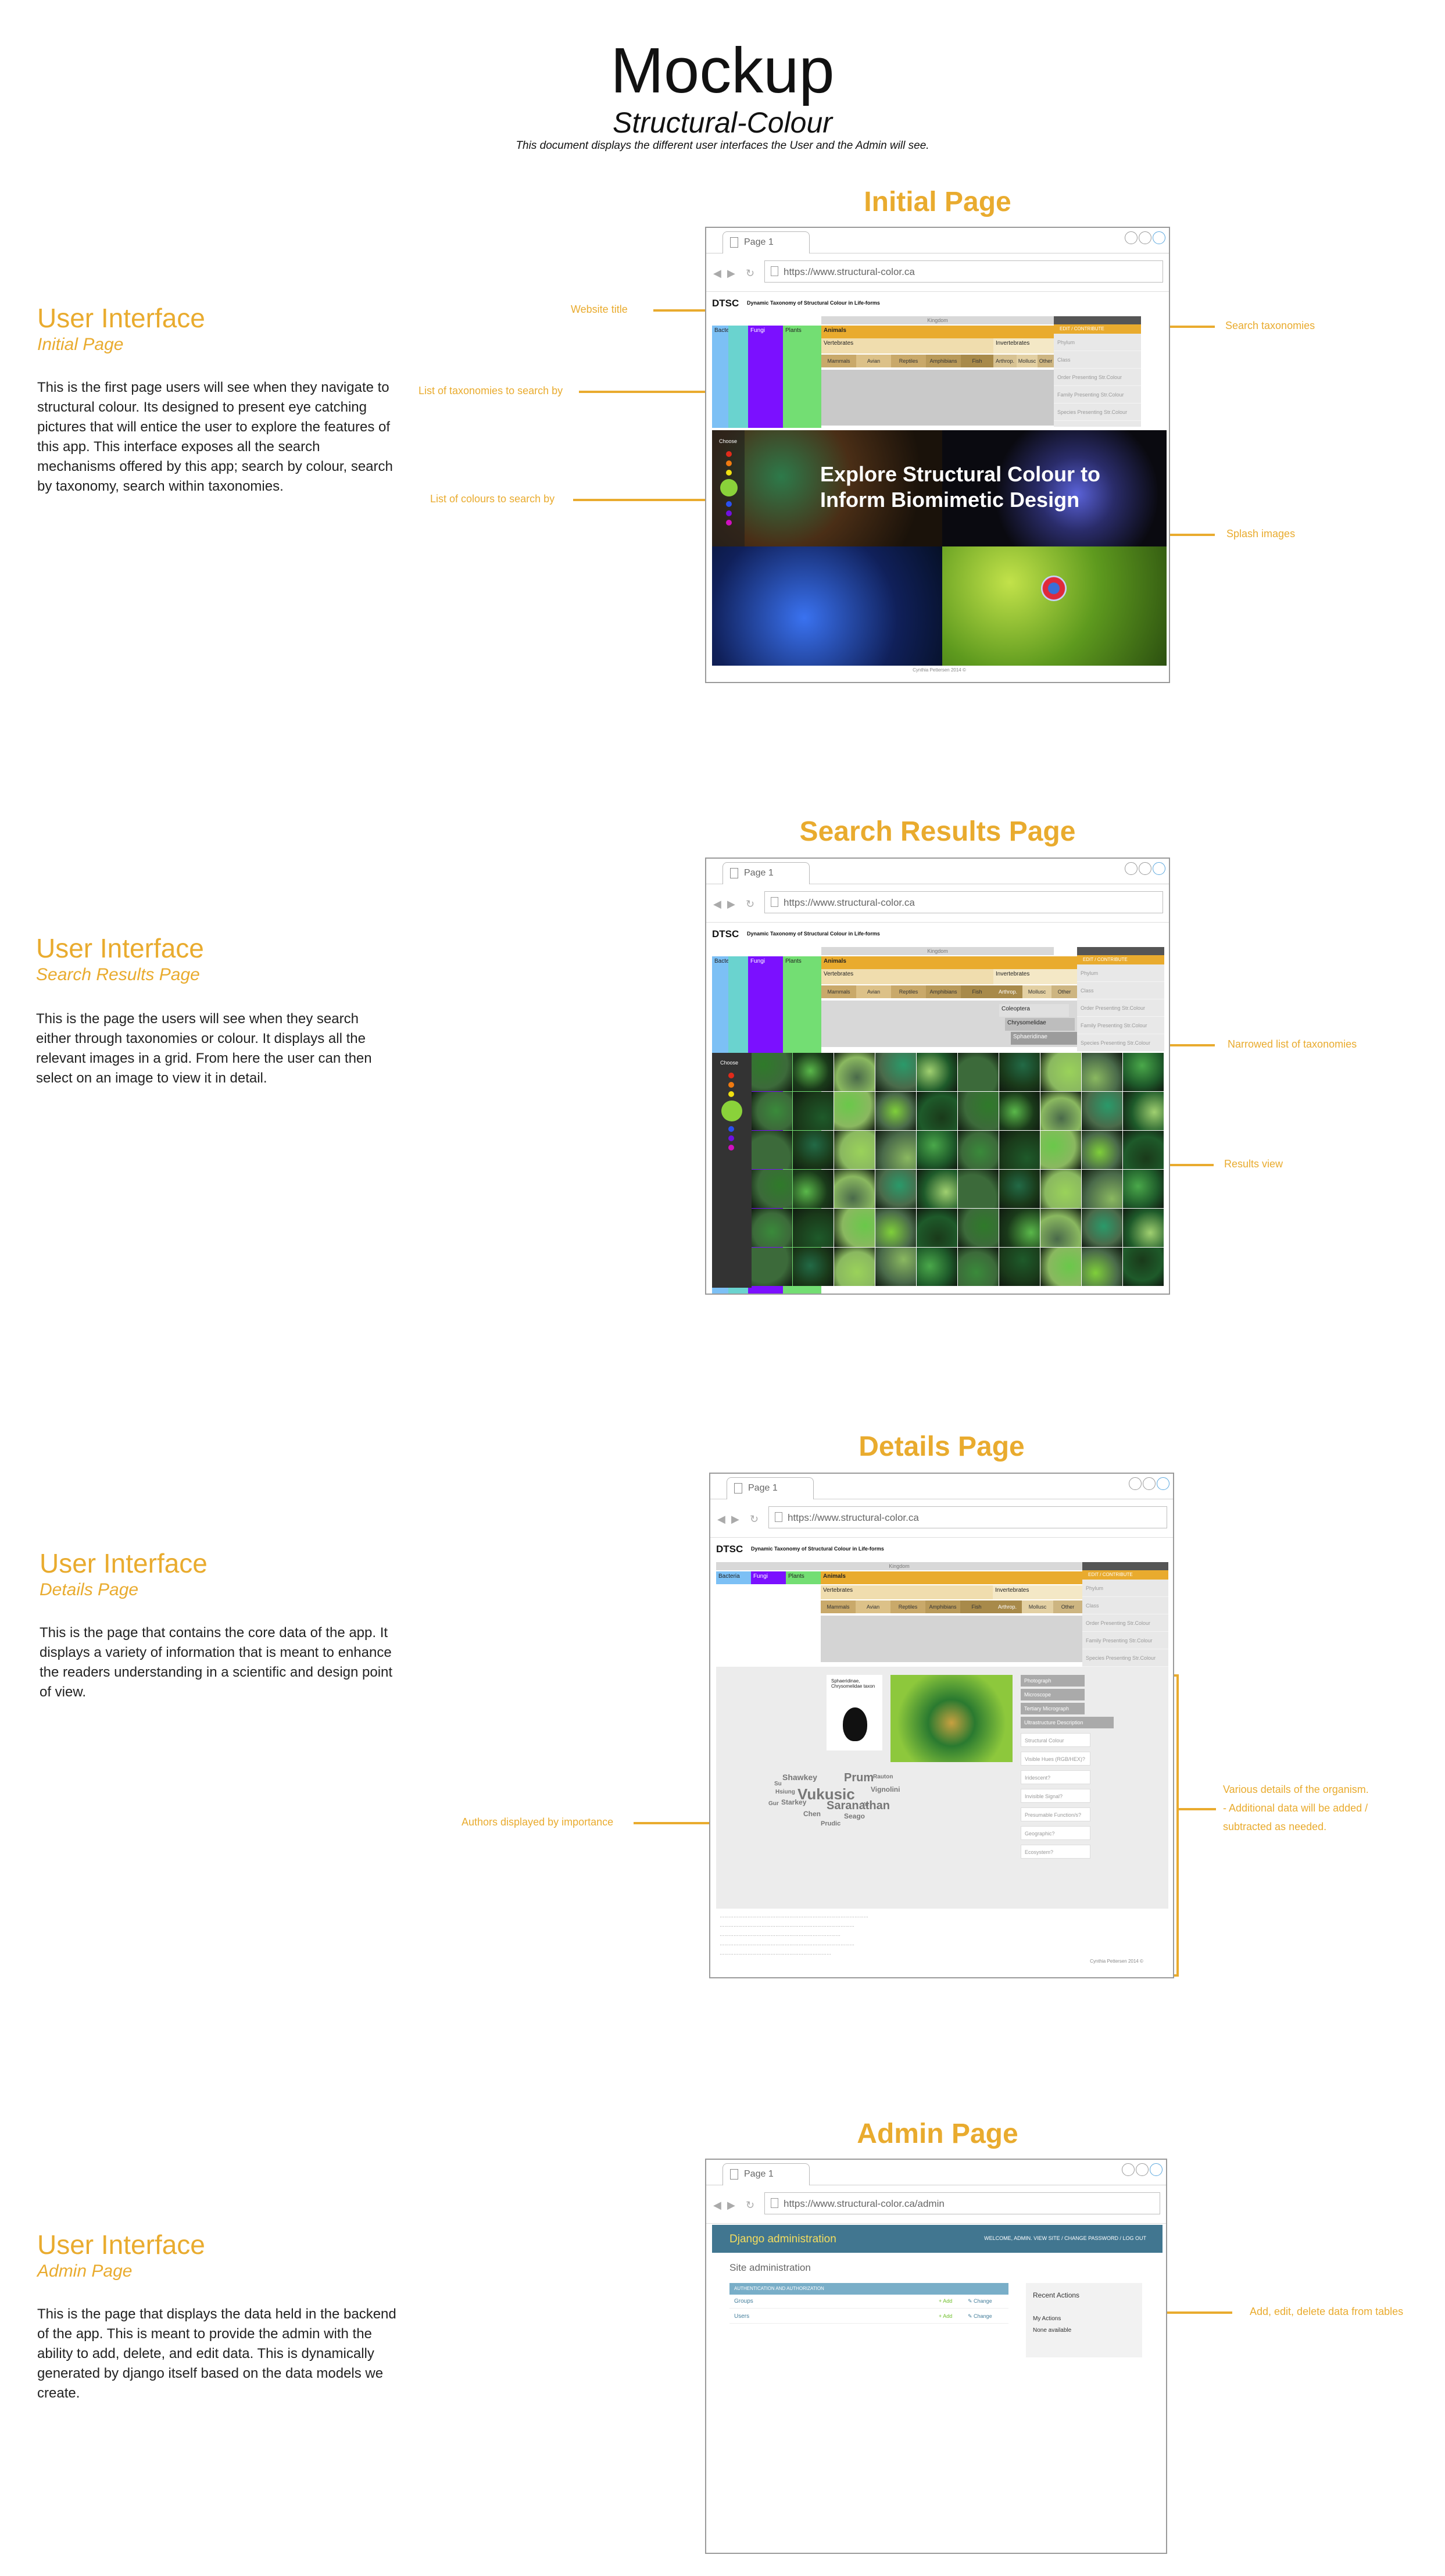 This screenshot has height=2576, width=1445. What do you see at coordinates (945, 2316) in the screenshot?
I see `admin-add-link: + Add` at bounding box center [945, 2316].